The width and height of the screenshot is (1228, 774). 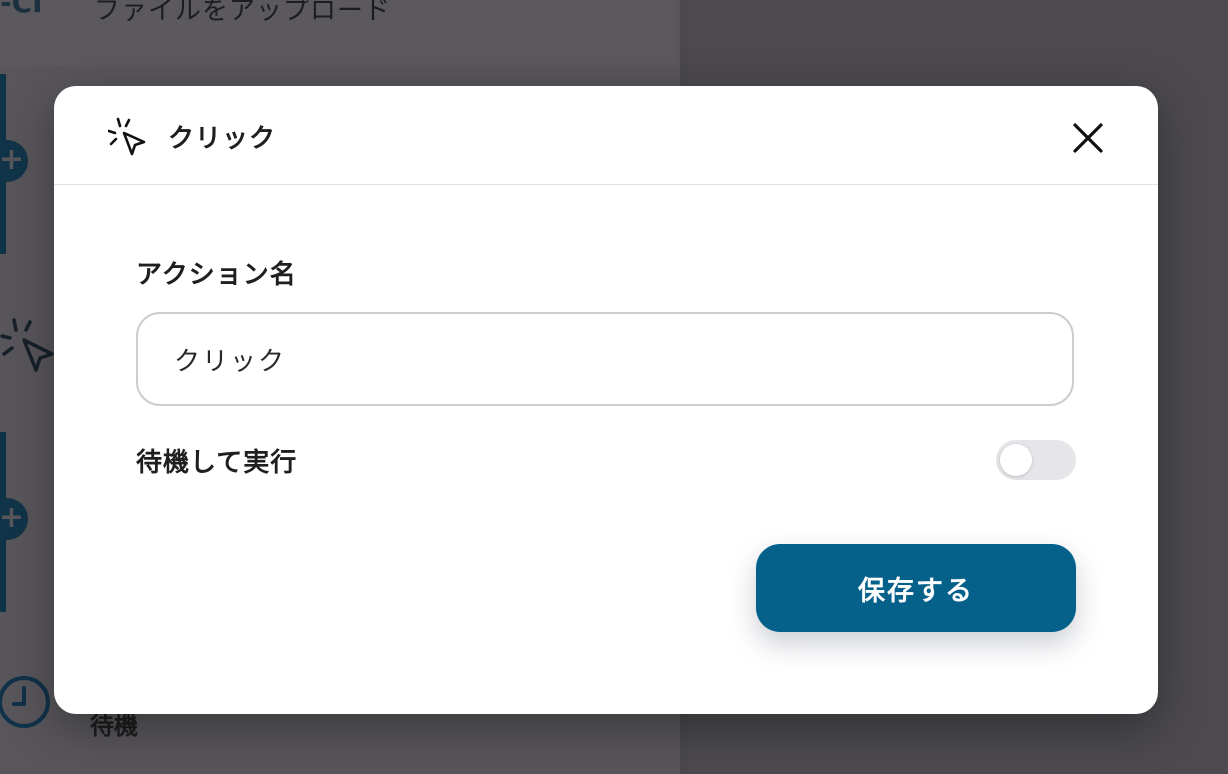 I want to click on wait-and-run-toggle, so click(x=1036, y=460).